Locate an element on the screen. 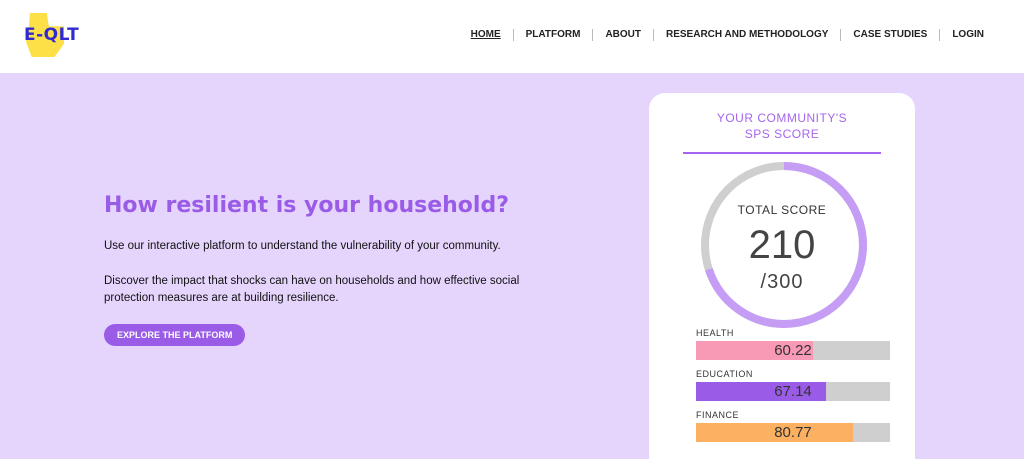 The width and height of the screenshot is (1024, 459). nav-case-studies: CASE STUDIES is located at coordinates (891, 35).